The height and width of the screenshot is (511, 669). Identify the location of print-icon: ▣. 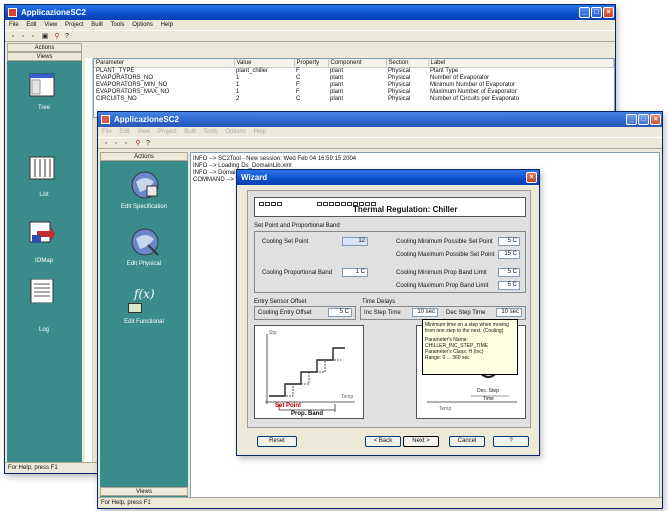
(45, 37).